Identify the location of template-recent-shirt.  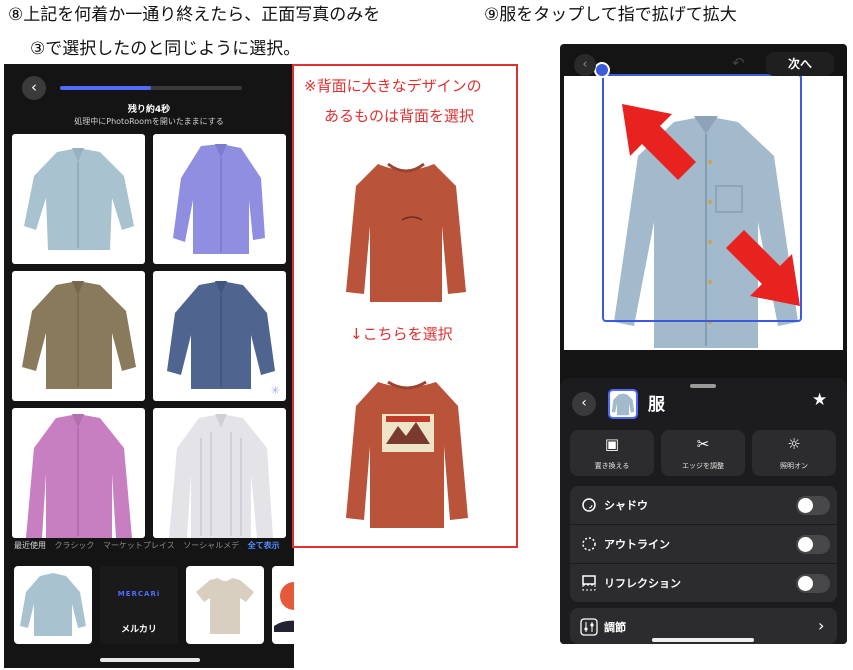
(53, 605).